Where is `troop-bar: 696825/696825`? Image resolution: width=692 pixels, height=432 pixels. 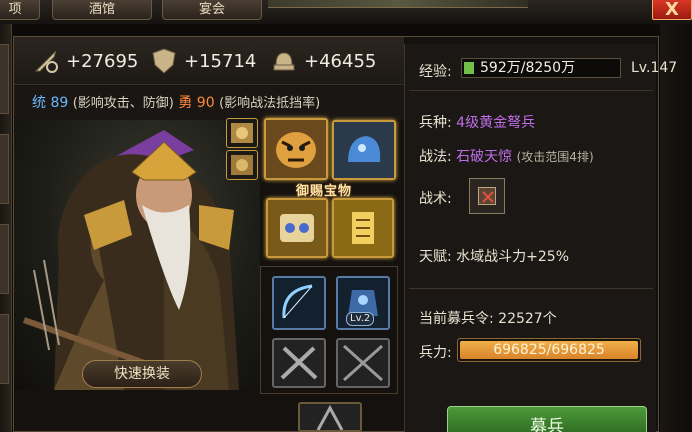
troop-bar: 696825/696825 is located at coordinates (549, 350).